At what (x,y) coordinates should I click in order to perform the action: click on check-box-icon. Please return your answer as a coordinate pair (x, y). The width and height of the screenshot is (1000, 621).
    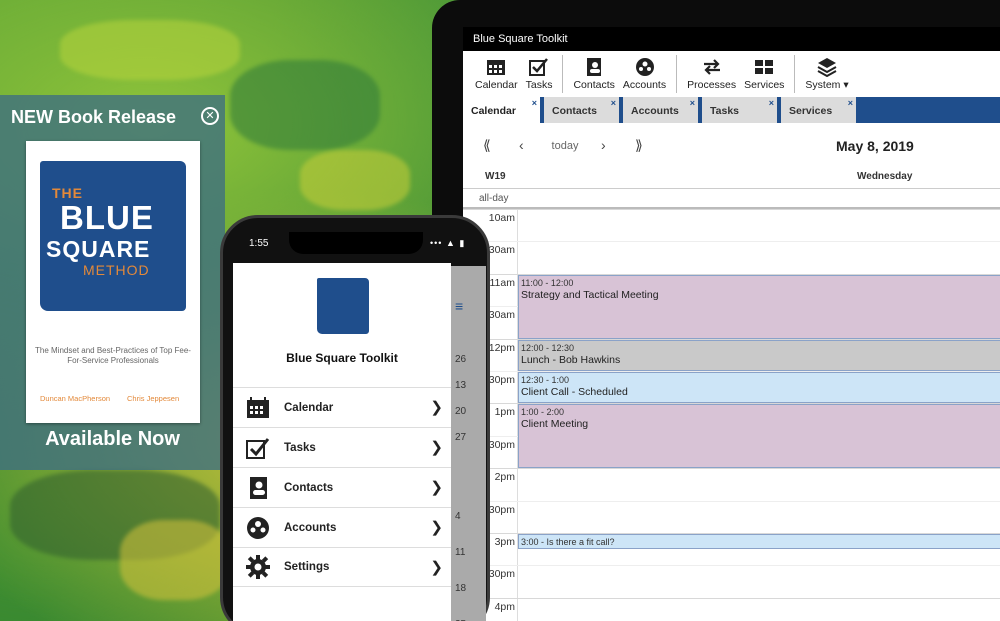
    Looking at the image, I should click on (539, 67).